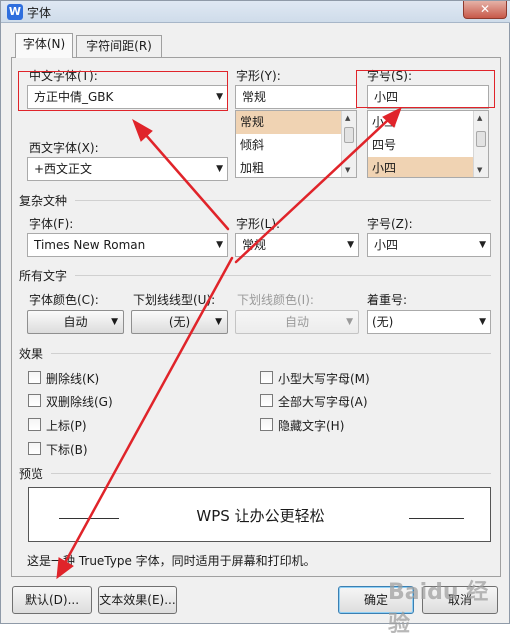 Image resolution: width=510 pixels, height=638 pixels. I want to click on underline-style-select: (无) ▼, so click(179, 322).